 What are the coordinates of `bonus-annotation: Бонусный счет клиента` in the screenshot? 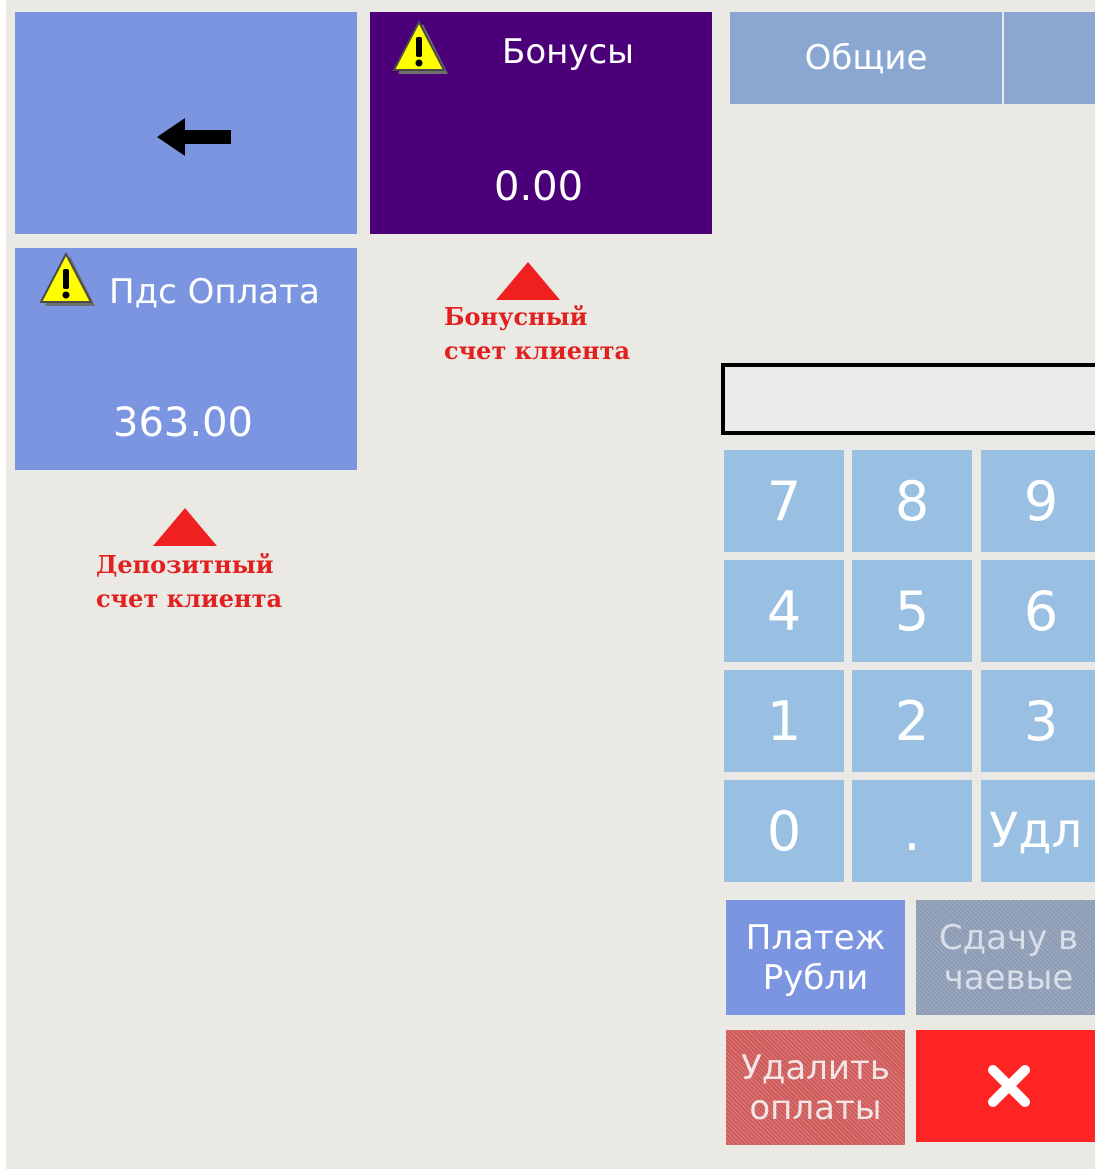 It's located at (537, 334).